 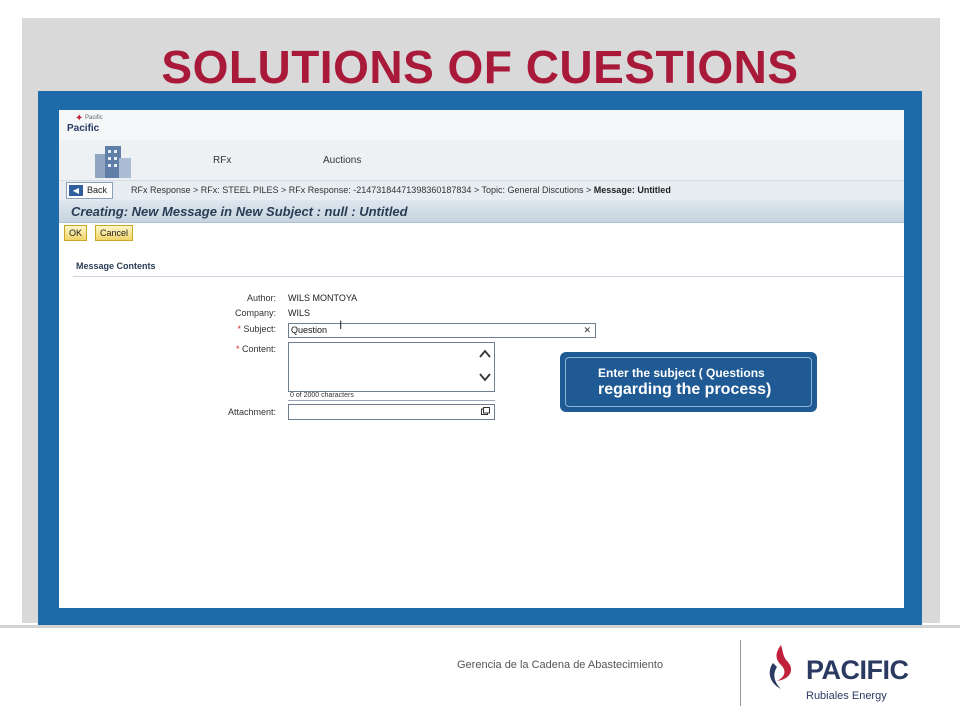 I want to click on back-button-label: Back, so click(x=97, y=190).